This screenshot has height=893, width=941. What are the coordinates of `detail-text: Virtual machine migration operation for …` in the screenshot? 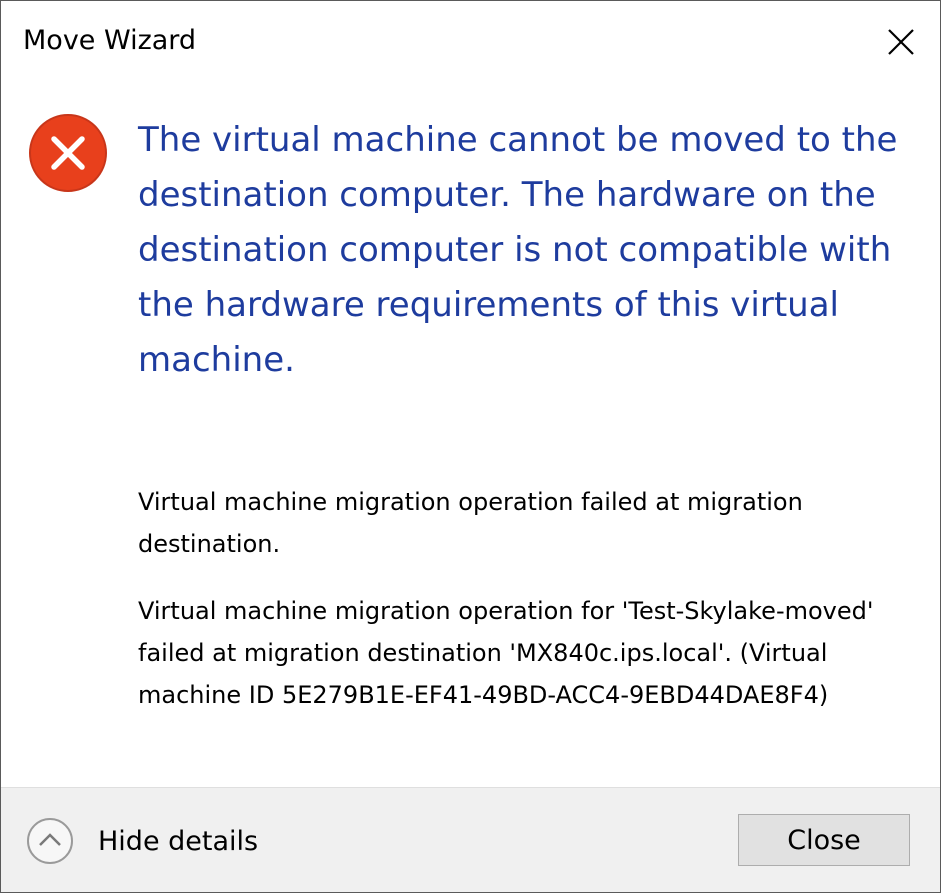 It's located at (506, 653).